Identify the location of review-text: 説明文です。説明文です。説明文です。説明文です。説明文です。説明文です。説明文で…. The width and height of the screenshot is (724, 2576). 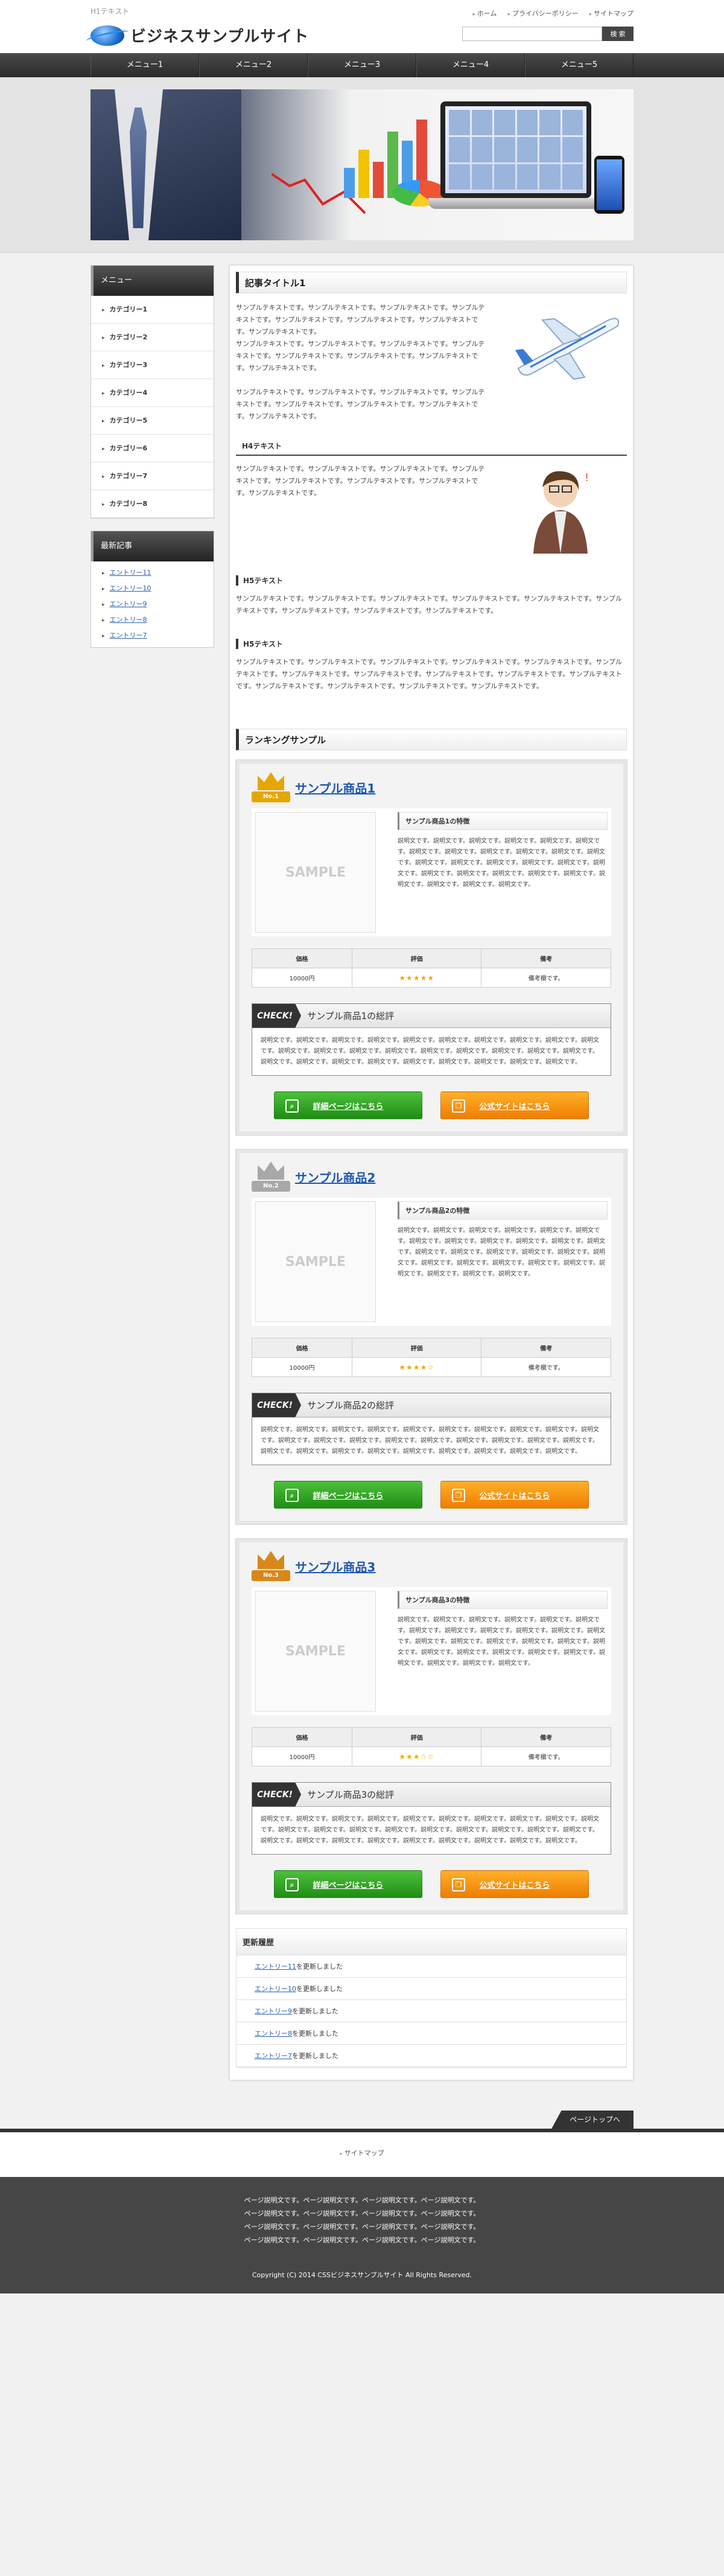
(430, 1441).